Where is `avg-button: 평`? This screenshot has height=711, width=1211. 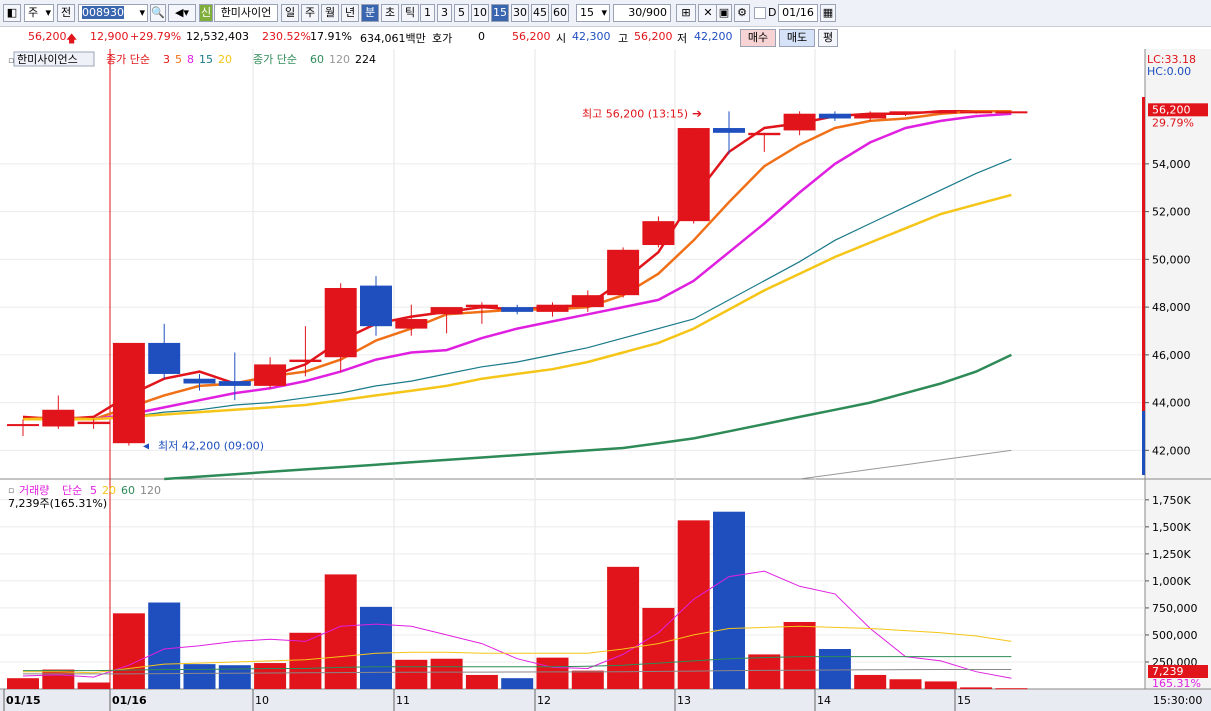 avg-button: 평 is located at coordinates (828, 38).